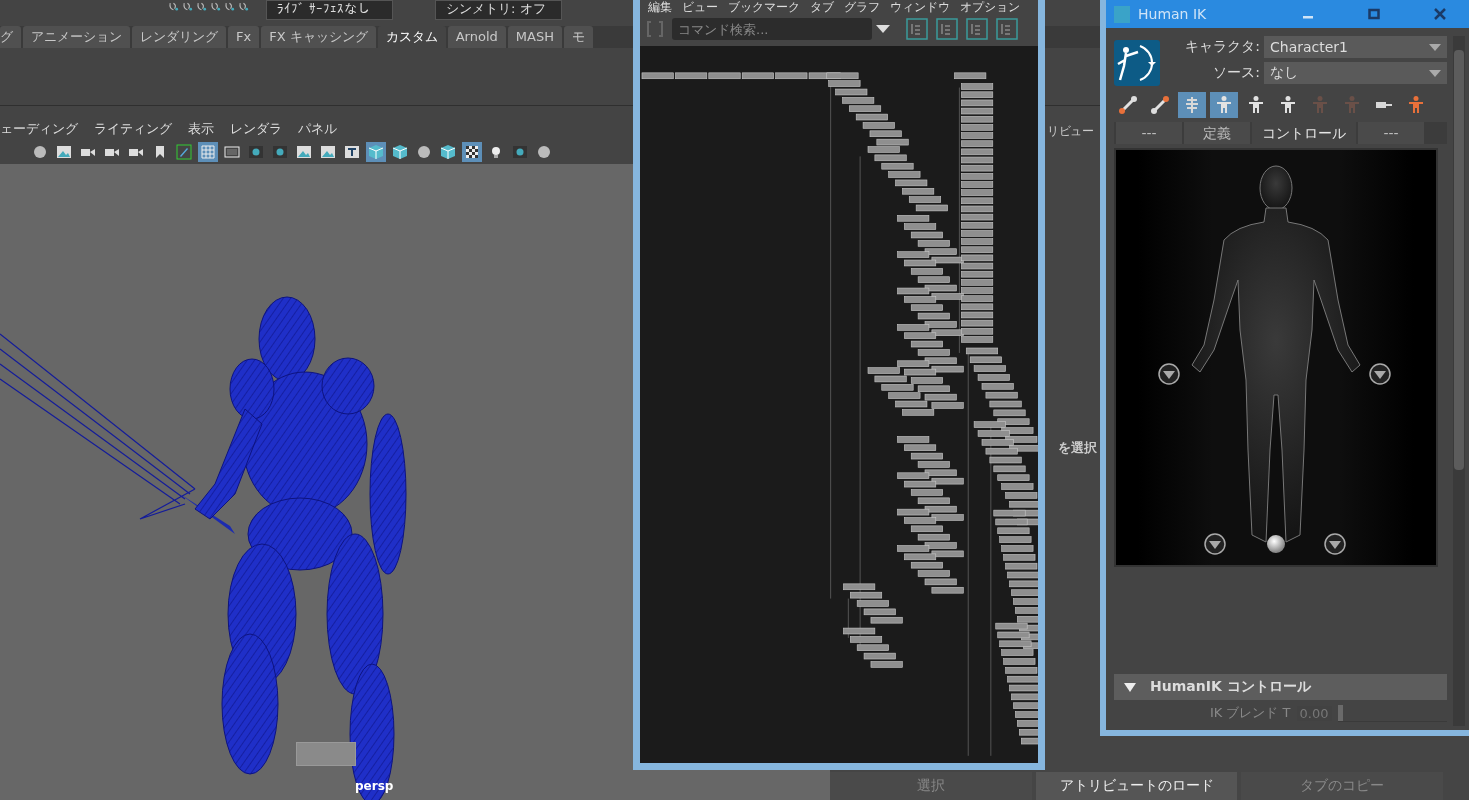 Image resolution: width=1469 pixels, height=800 pixels. What do you see at coordinates (39, 129) in the screenshot?
I see `viewport-menu: ェーディング` at bounding box center [39, 129].